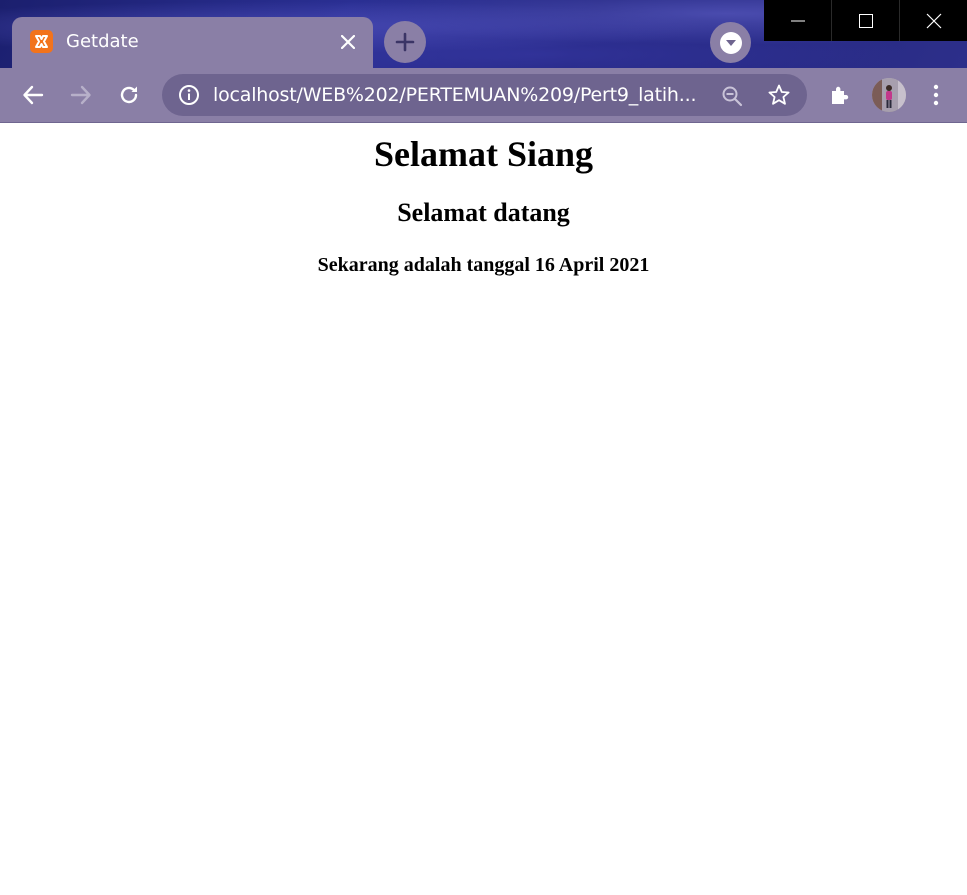 Image resolution: width=967 pixels, height=895 pixels. I want to click on more-vert-icon, so click(936, 95).